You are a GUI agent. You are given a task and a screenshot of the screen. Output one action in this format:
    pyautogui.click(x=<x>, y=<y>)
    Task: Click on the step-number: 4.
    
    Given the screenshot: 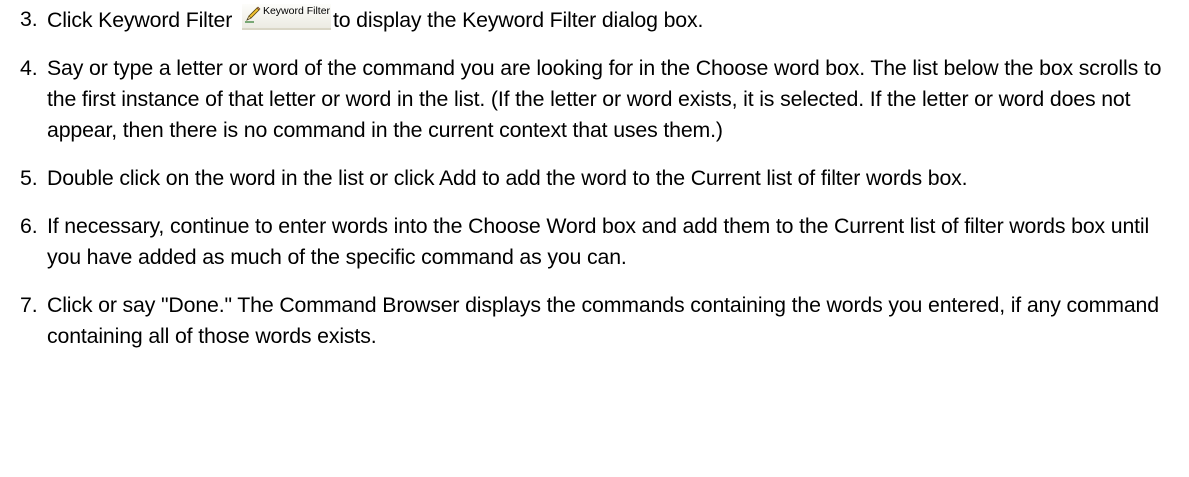 What is the action you would take?
    pyautogui.click(x=29, y=68)
    